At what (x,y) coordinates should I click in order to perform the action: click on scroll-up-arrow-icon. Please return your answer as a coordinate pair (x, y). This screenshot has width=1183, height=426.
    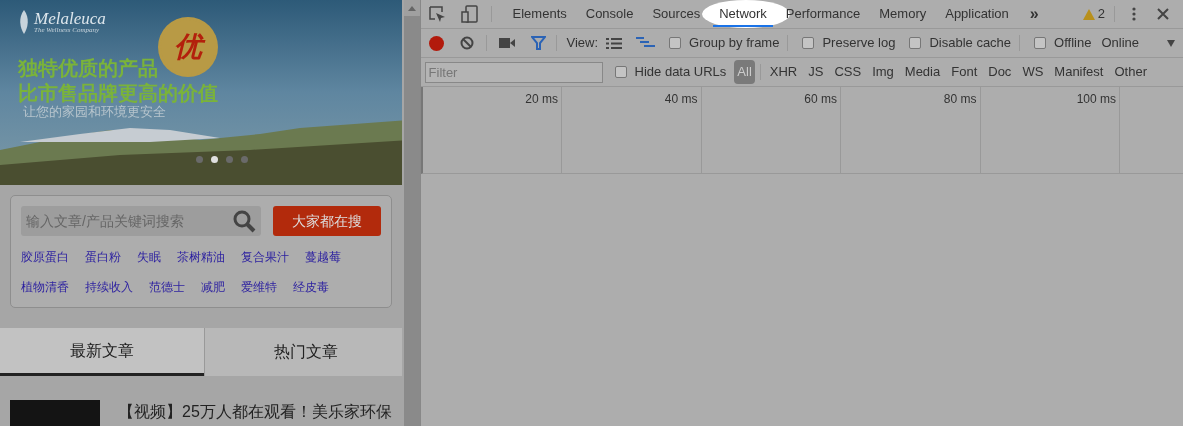
    Looking at the image, I should click on (411, 8).